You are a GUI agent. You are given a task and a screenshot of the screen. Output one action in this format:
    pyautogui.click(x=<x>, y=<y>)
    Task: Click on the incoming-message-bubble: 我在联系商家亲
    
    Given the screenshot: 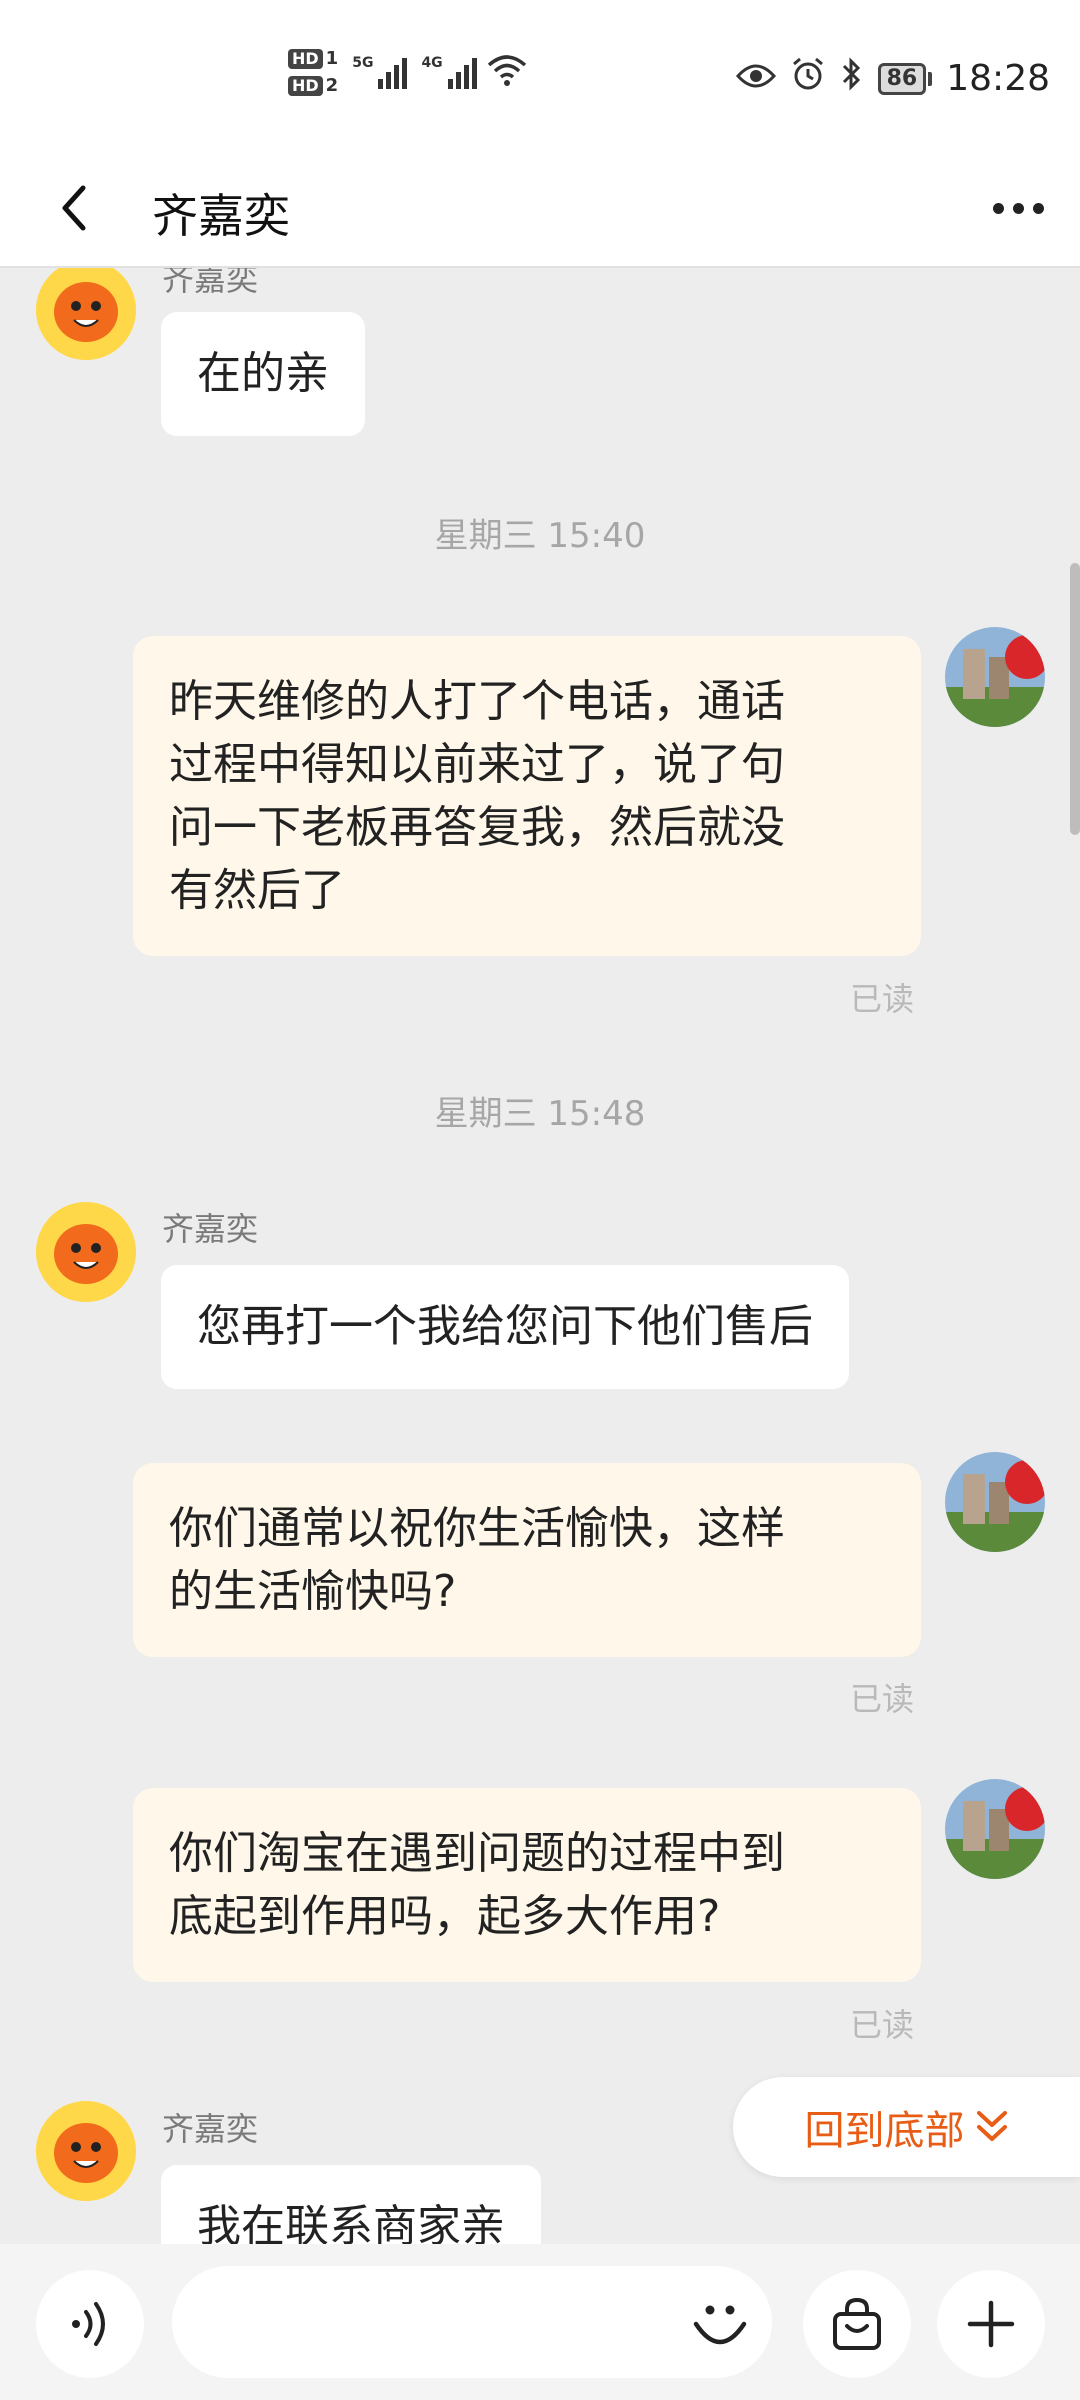 What is the action you would take?
    pyautogui.click(x=351, y=2204)
    